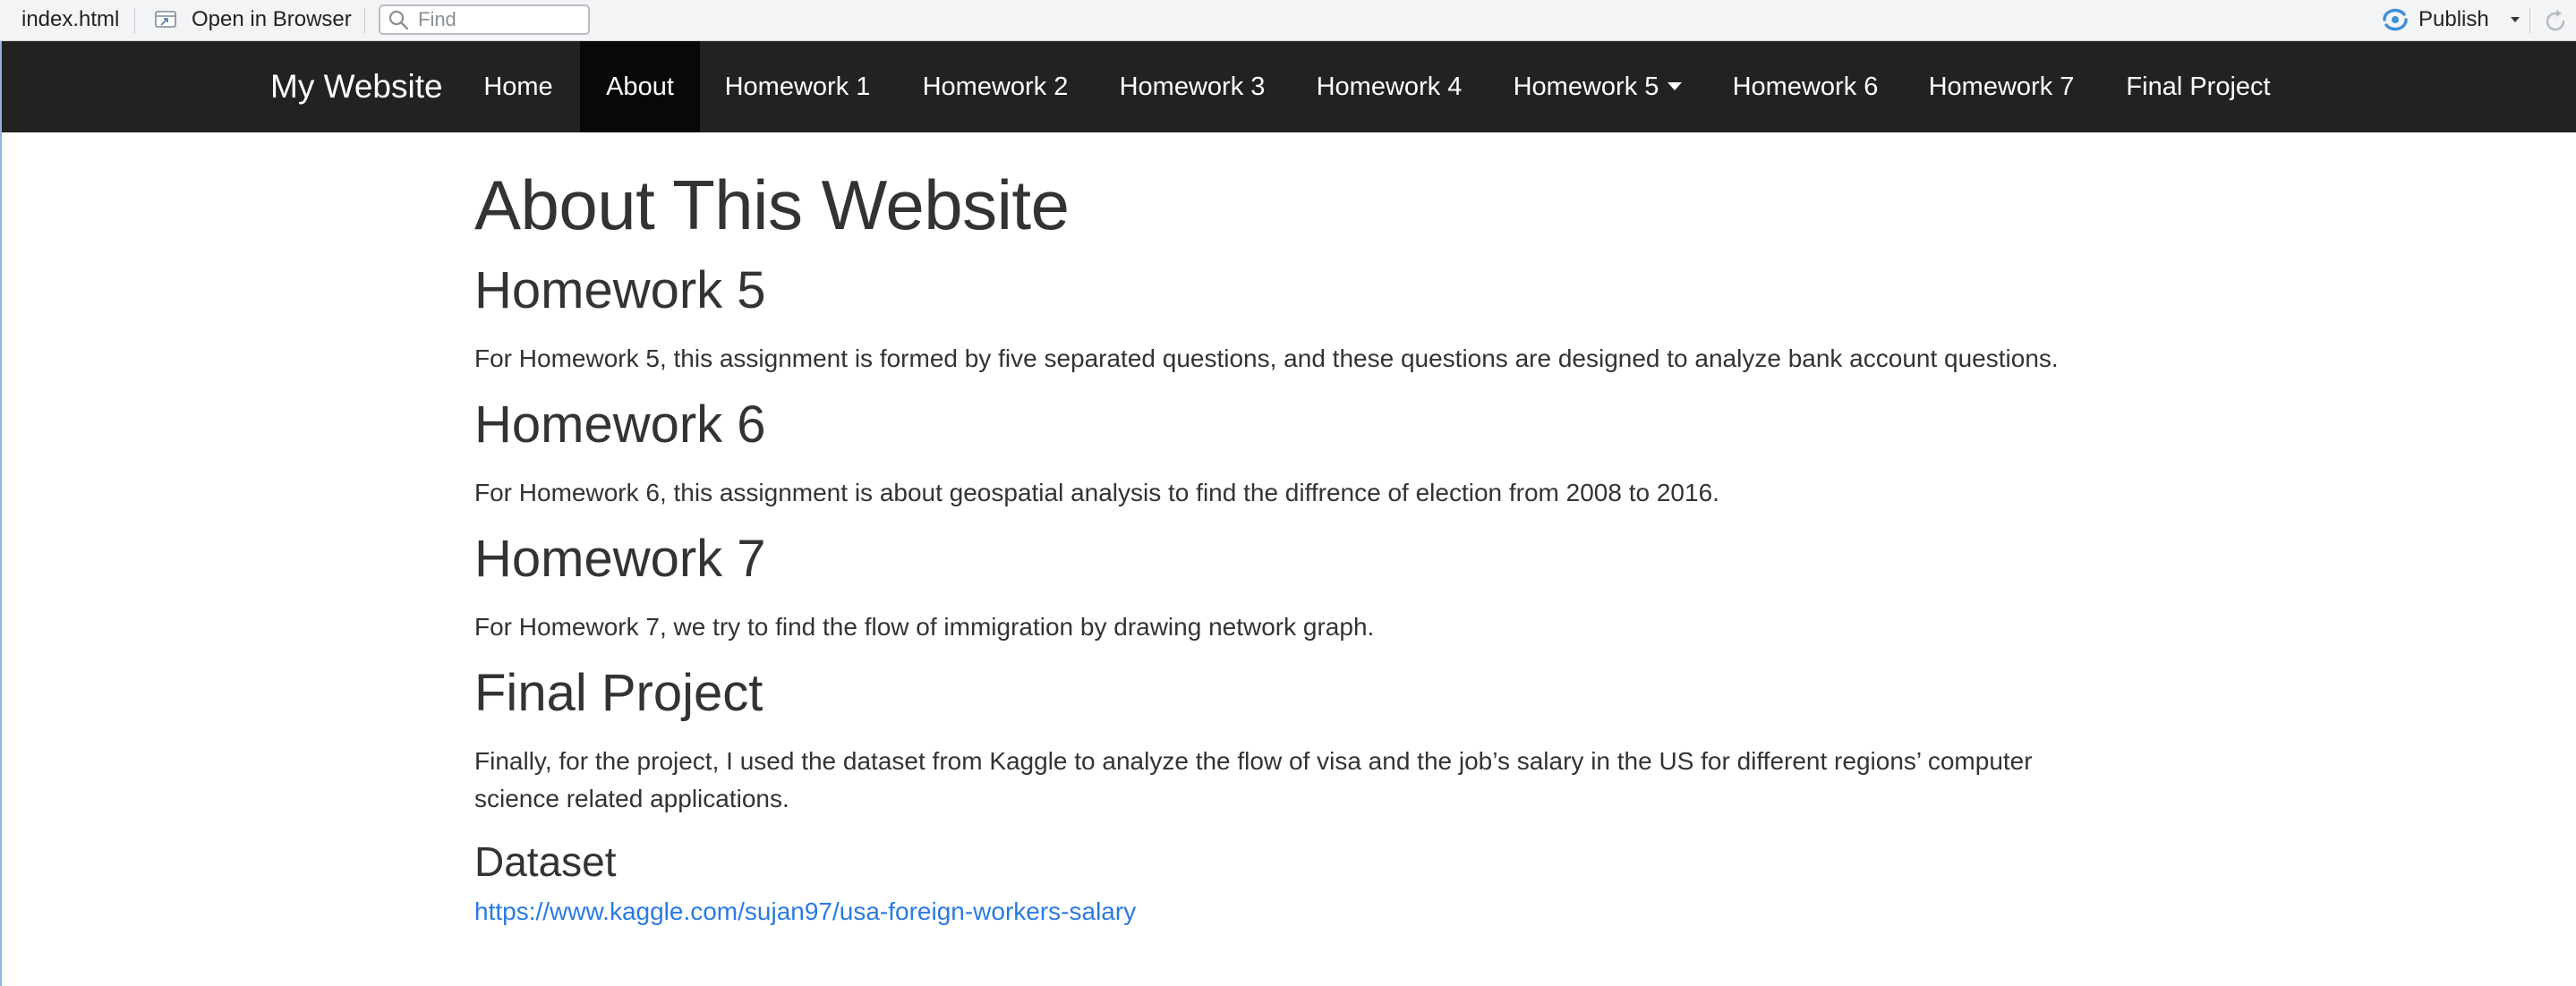 The height and width of the screenshot is (986, 2576). I want to click on open-in-browser-label: Open in Browser, so click(272, 19).